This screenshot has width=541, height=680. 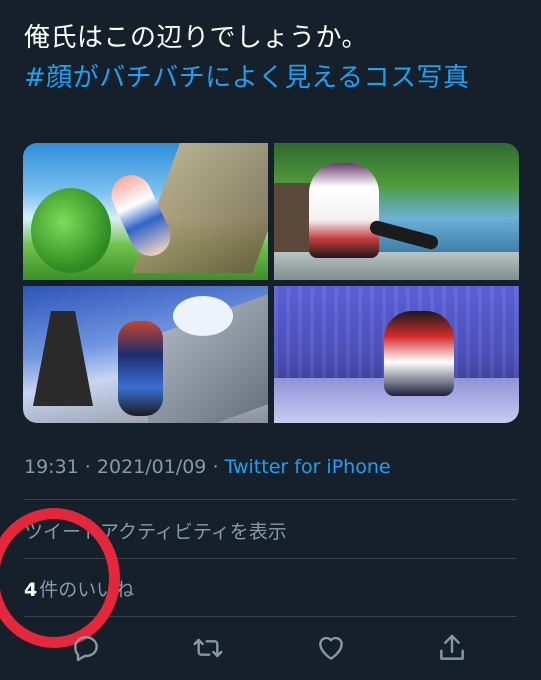 I want to click on annotation-circle, so click(x=60, y=578).